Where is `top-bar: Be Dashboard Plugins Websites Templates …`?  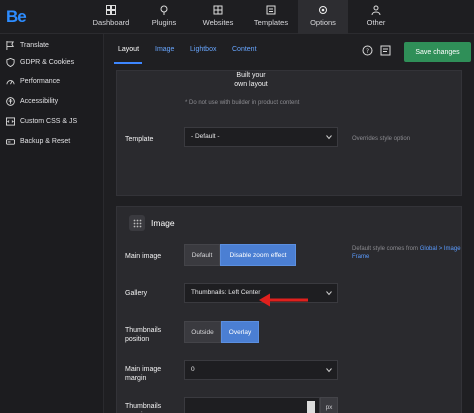
top-bar: Be Dashboard Plugins Websites Templates … is located at coordinates (237, 17).